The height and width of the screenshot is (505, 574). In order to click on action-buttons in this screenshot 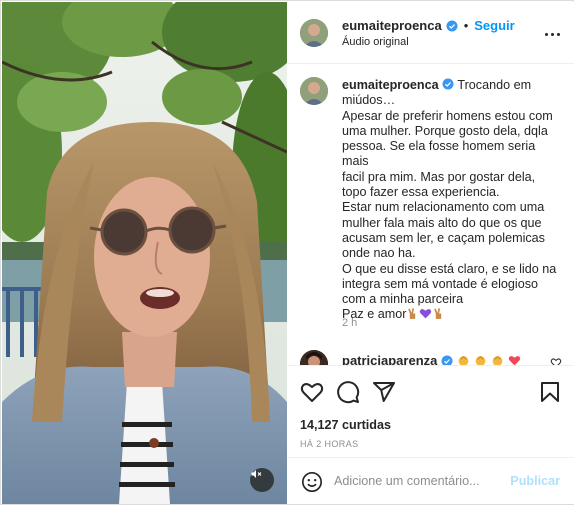, I will do `click(348, 392)`.